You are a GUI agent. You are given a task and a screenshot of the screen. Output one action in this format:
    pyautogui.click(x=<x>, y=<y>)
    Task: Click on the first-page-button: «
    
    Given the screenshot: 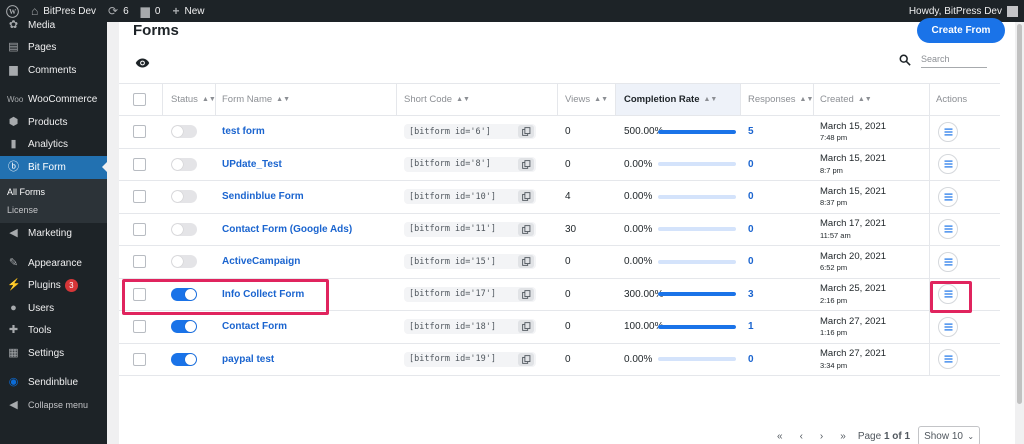 What is the action you would take?
    pyautogui.click(x=780, y=436)
    